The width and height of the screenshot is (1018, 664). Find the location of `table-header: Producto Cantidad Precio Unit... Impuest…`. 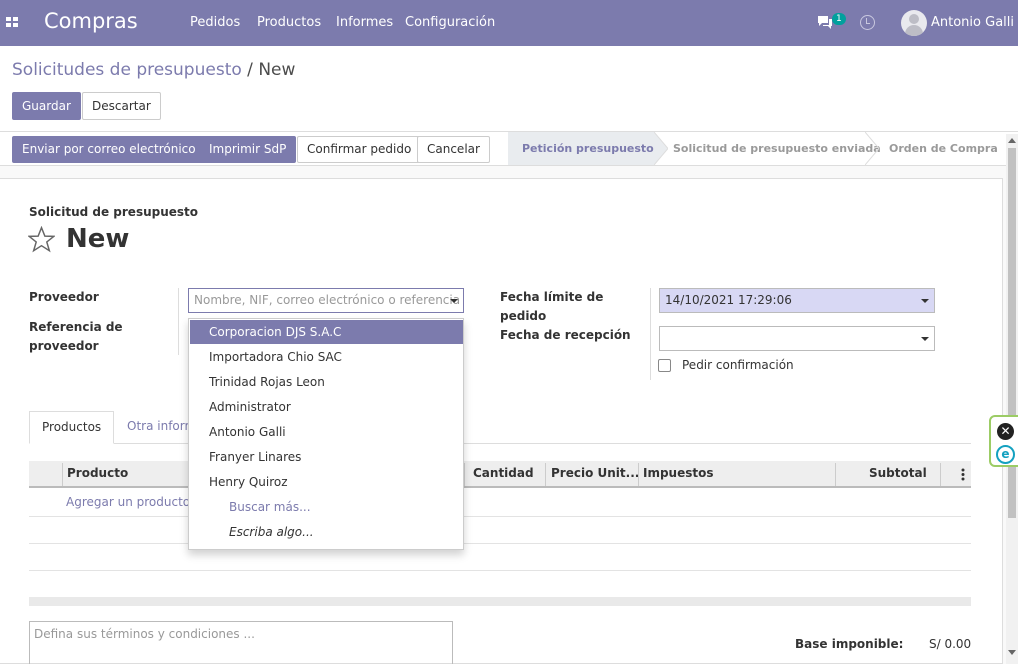

table-header: Producto Cantidad Precio Unit... Impuest… is located at coordinates (500, 474).